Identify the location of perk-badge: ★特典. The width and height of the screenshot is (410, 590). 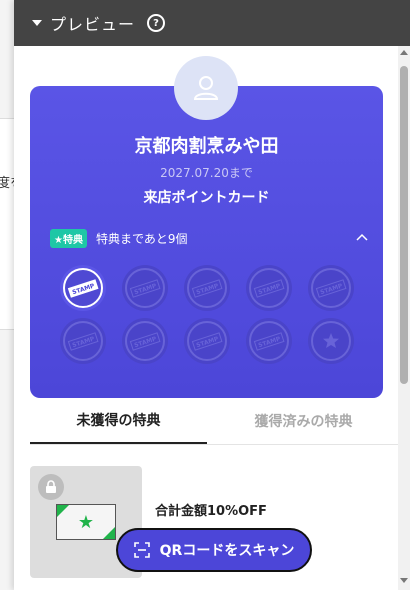
(68, 238).